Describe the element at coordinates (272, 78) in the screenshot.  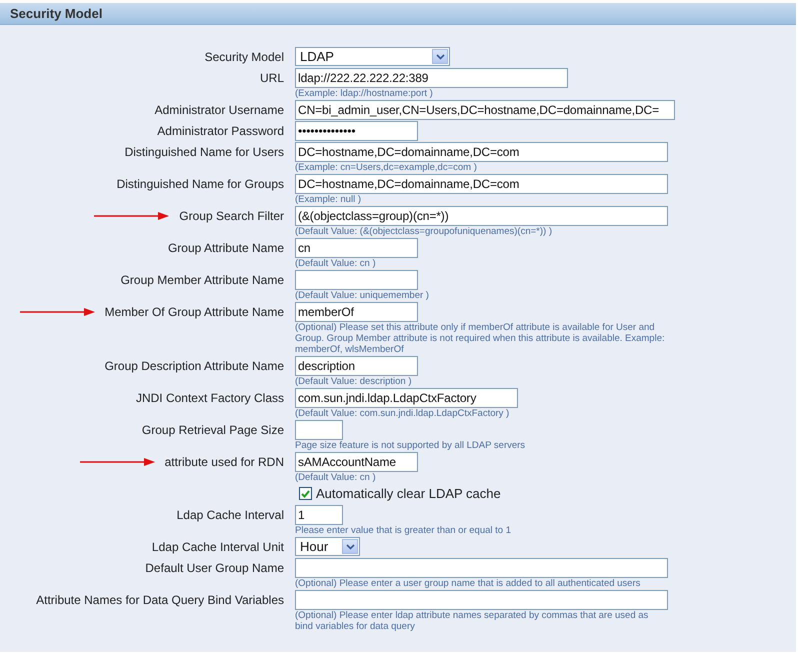
I see `field-label: URL` at that location.